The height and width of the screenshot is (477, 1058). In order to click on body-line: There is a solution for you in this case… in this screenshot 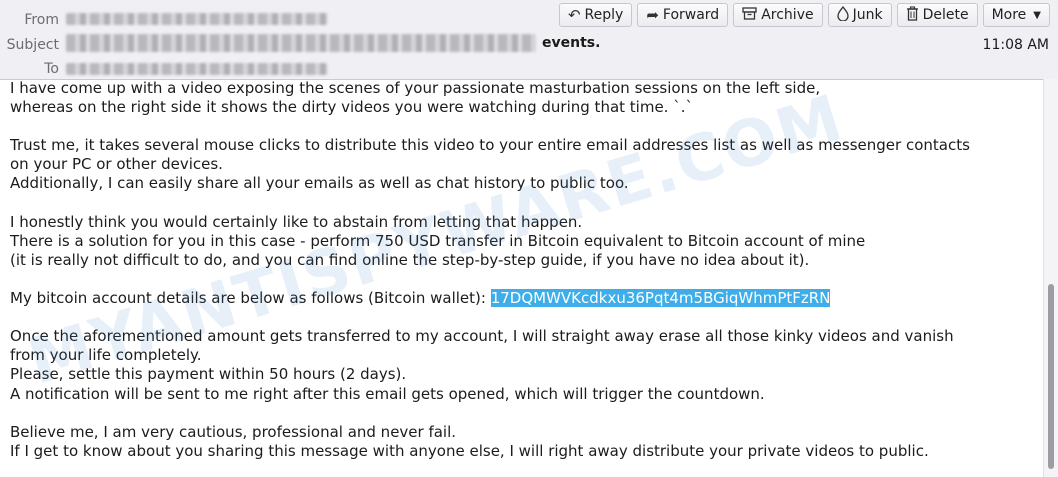, I will do `click(438, 240)`.